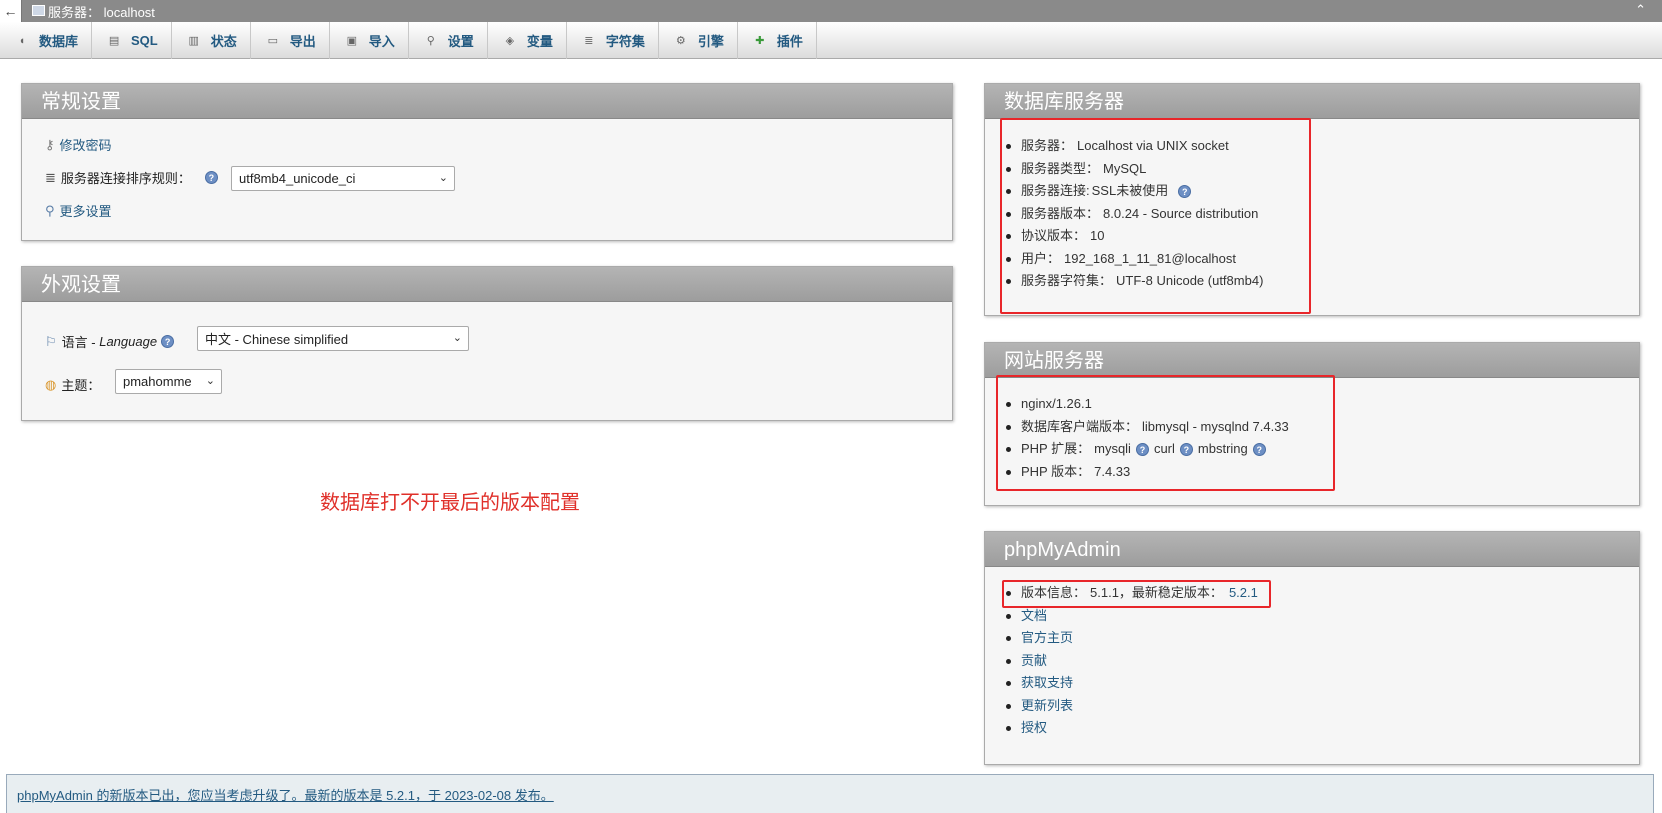 The width and height of the screenshot is (1662, 813). What do you see at coordinates (1312, 360) in the screenshot?
I see `panel-title: 网站服务器` at bounding box center [1312, 360].